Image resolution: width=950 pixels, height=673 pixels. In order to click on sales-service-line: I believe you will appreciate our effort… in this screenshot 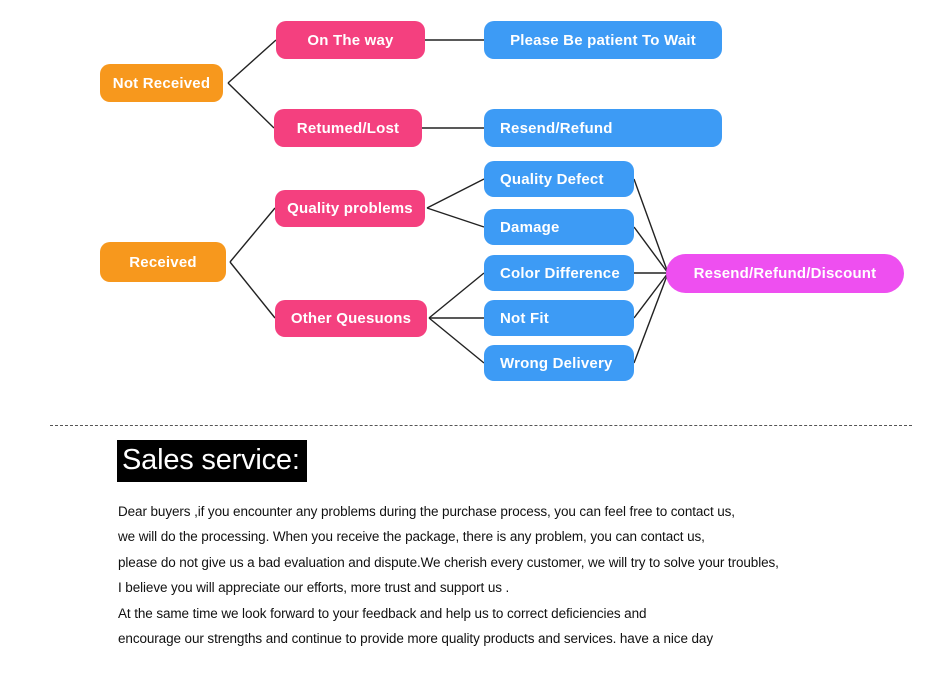, I will do `click(314, 588)`.